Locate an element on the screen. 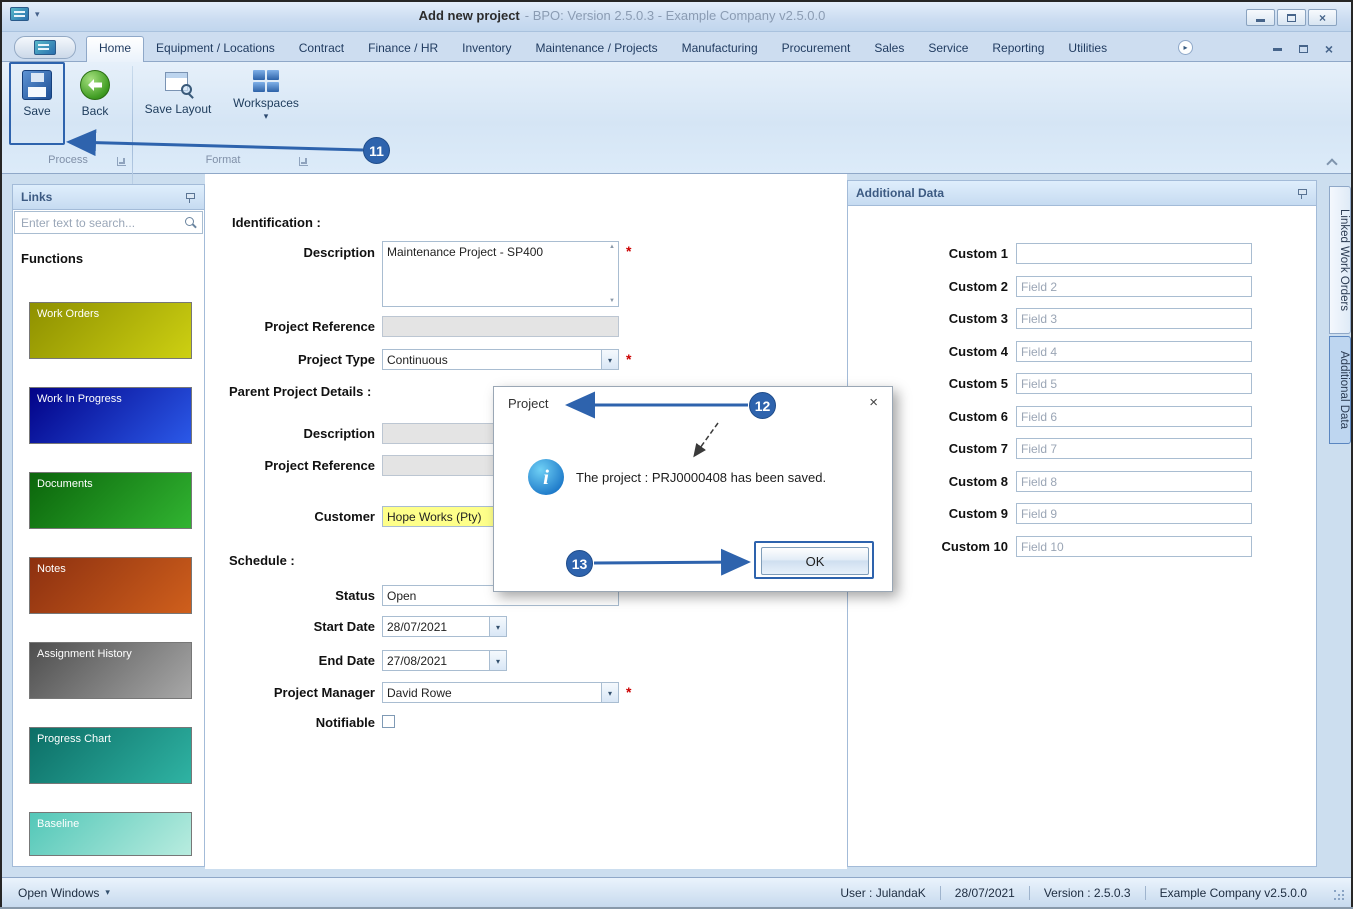 The image size is (1353, 909). function-documents: Documents is located at coordinates (110, 500).